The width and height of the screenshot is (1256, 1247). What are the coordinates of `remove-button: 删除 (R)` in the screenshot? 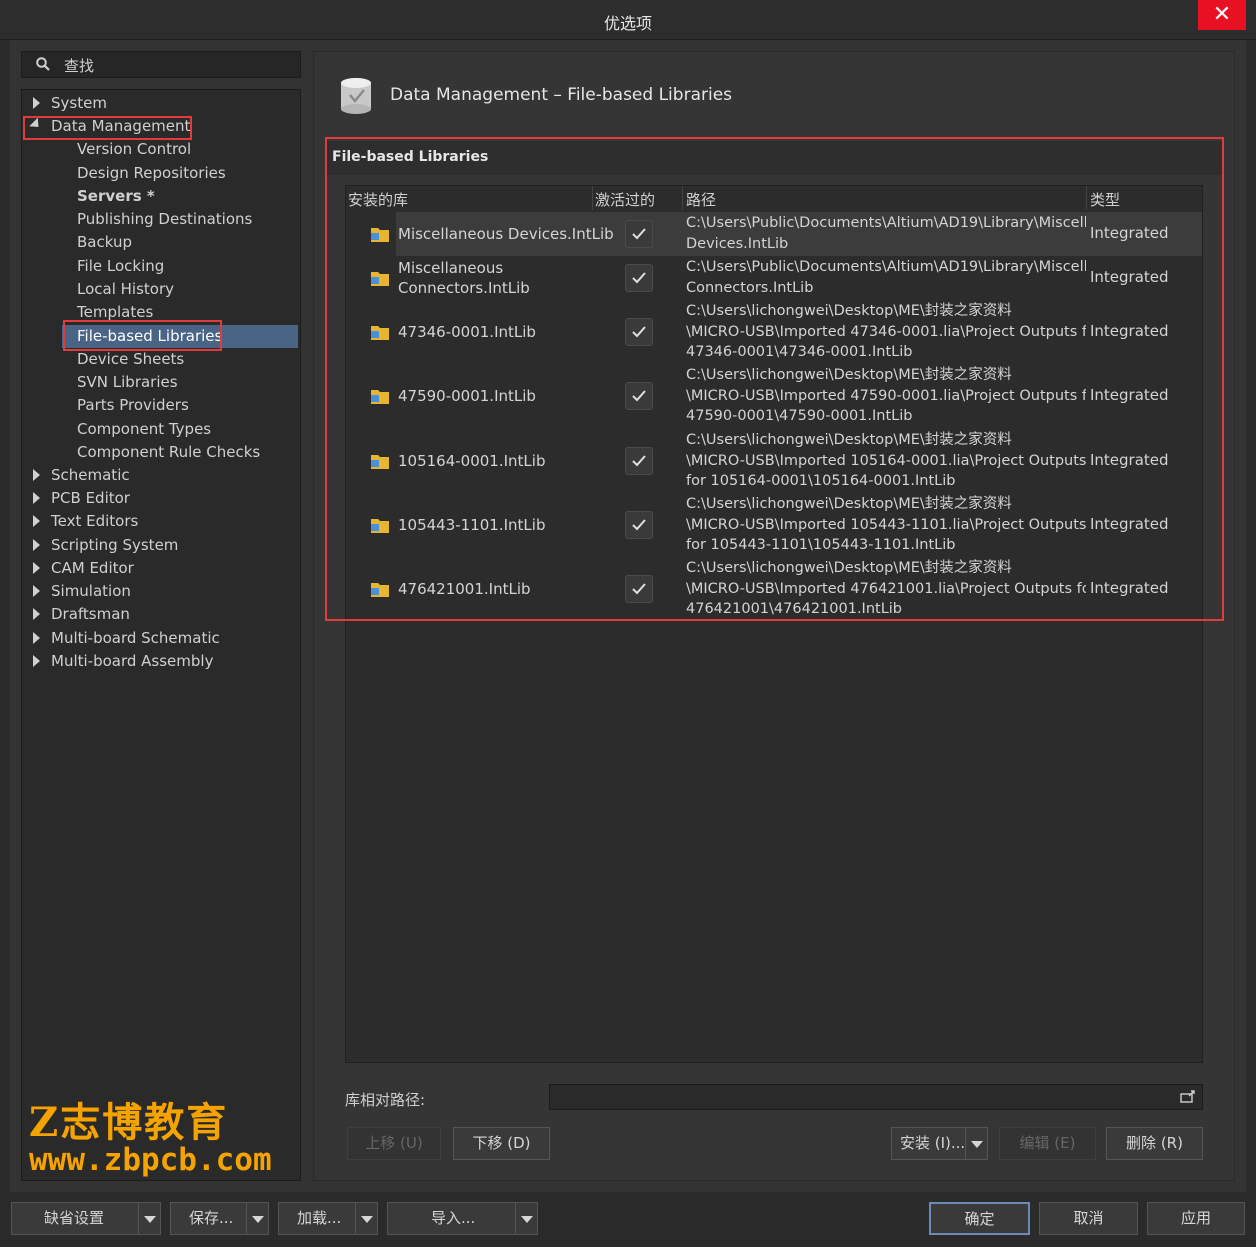 It's located at (1154, 1143).